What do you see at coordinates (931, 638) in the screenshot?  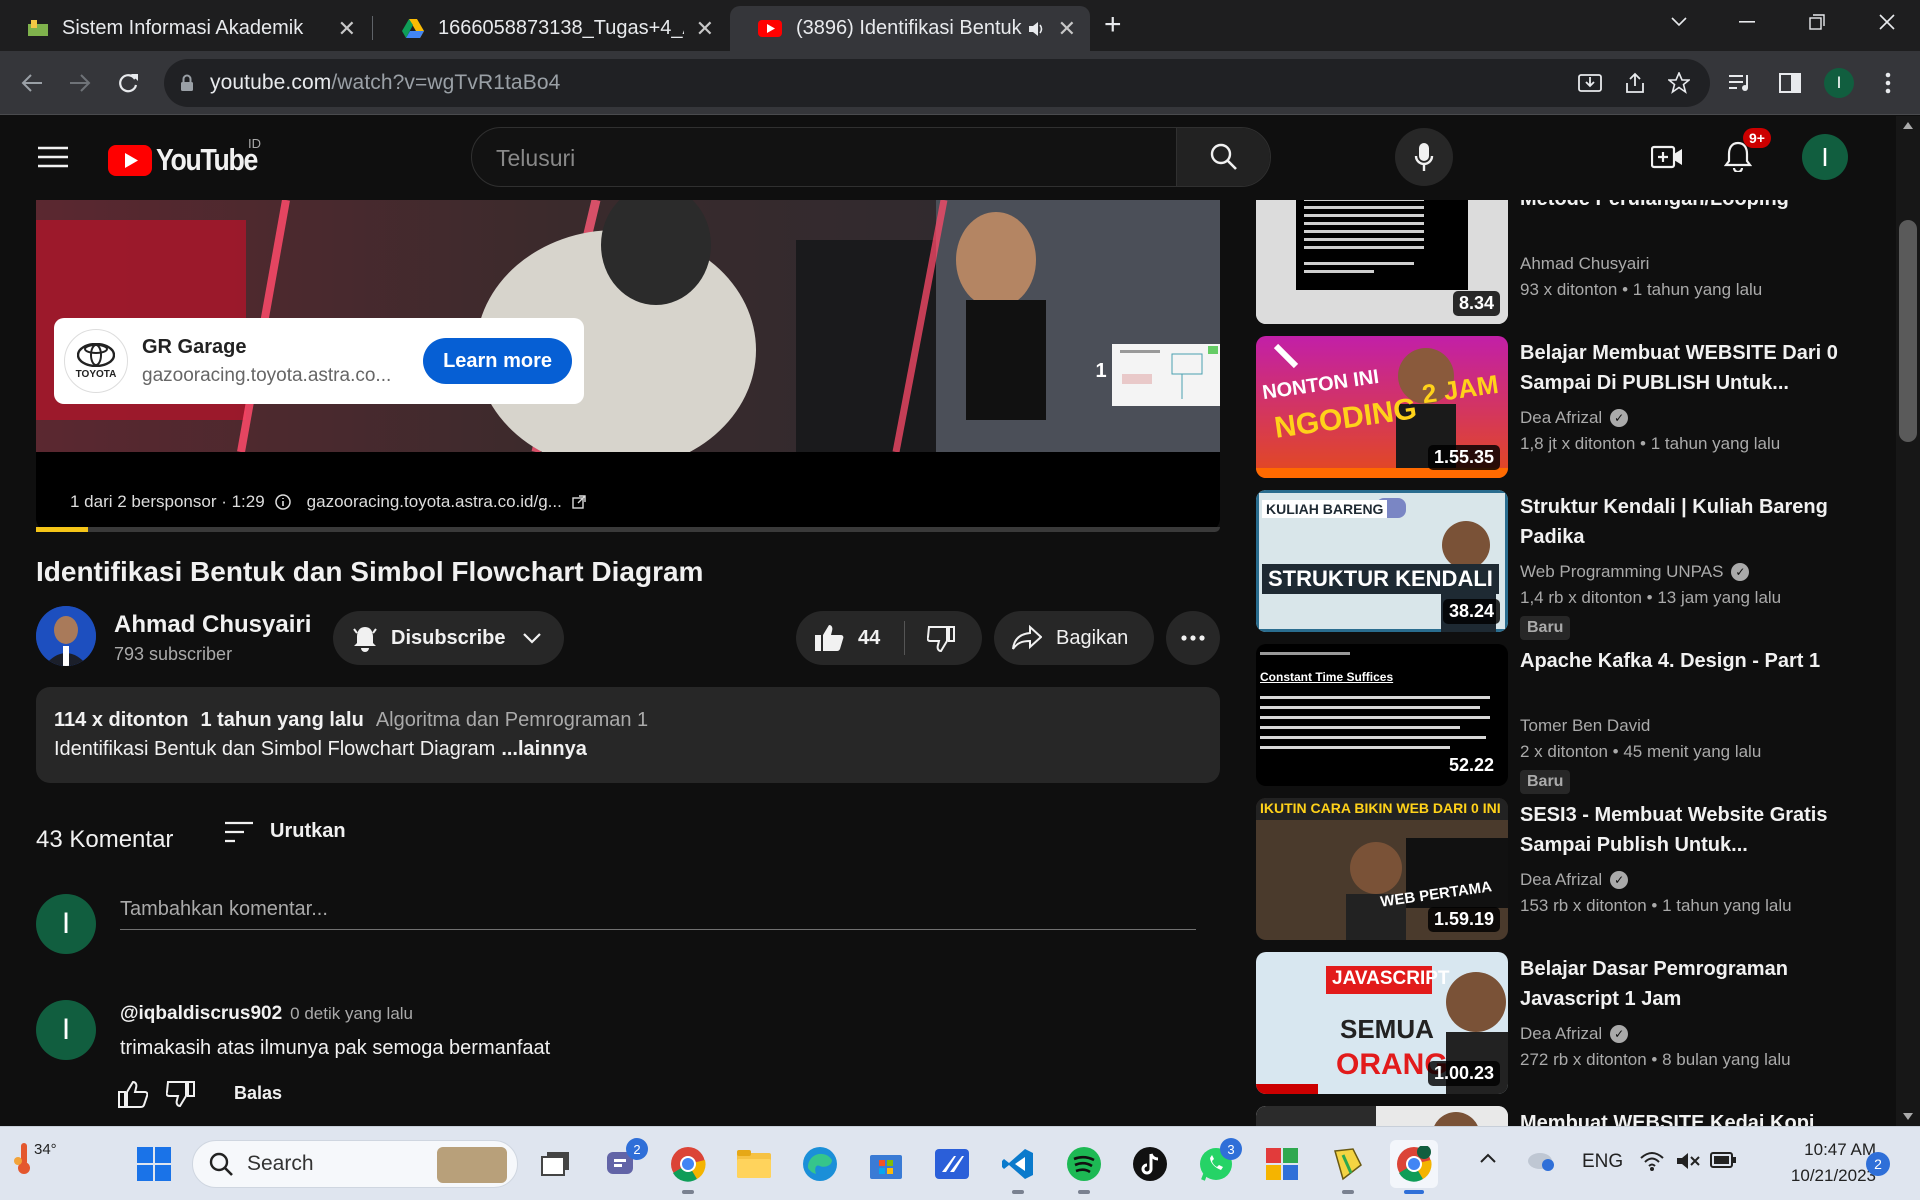 I see `dislike-button` at bounding box center [931, 638].